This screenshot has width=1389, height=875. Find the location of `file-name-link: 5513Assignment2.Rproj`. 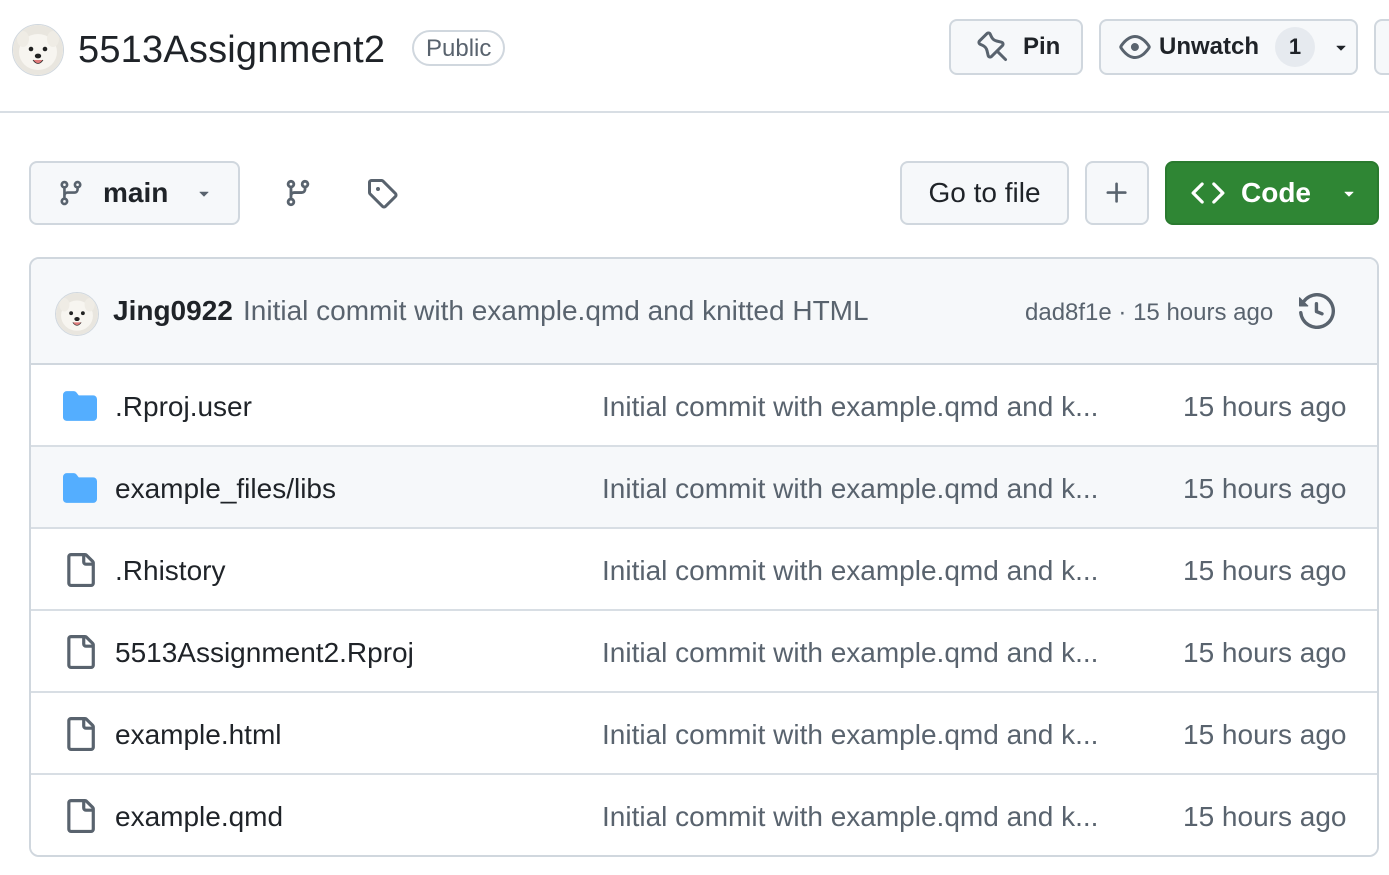

file-name-link: 5513Assignment2.Rproj is located at coordinates (264, 653).